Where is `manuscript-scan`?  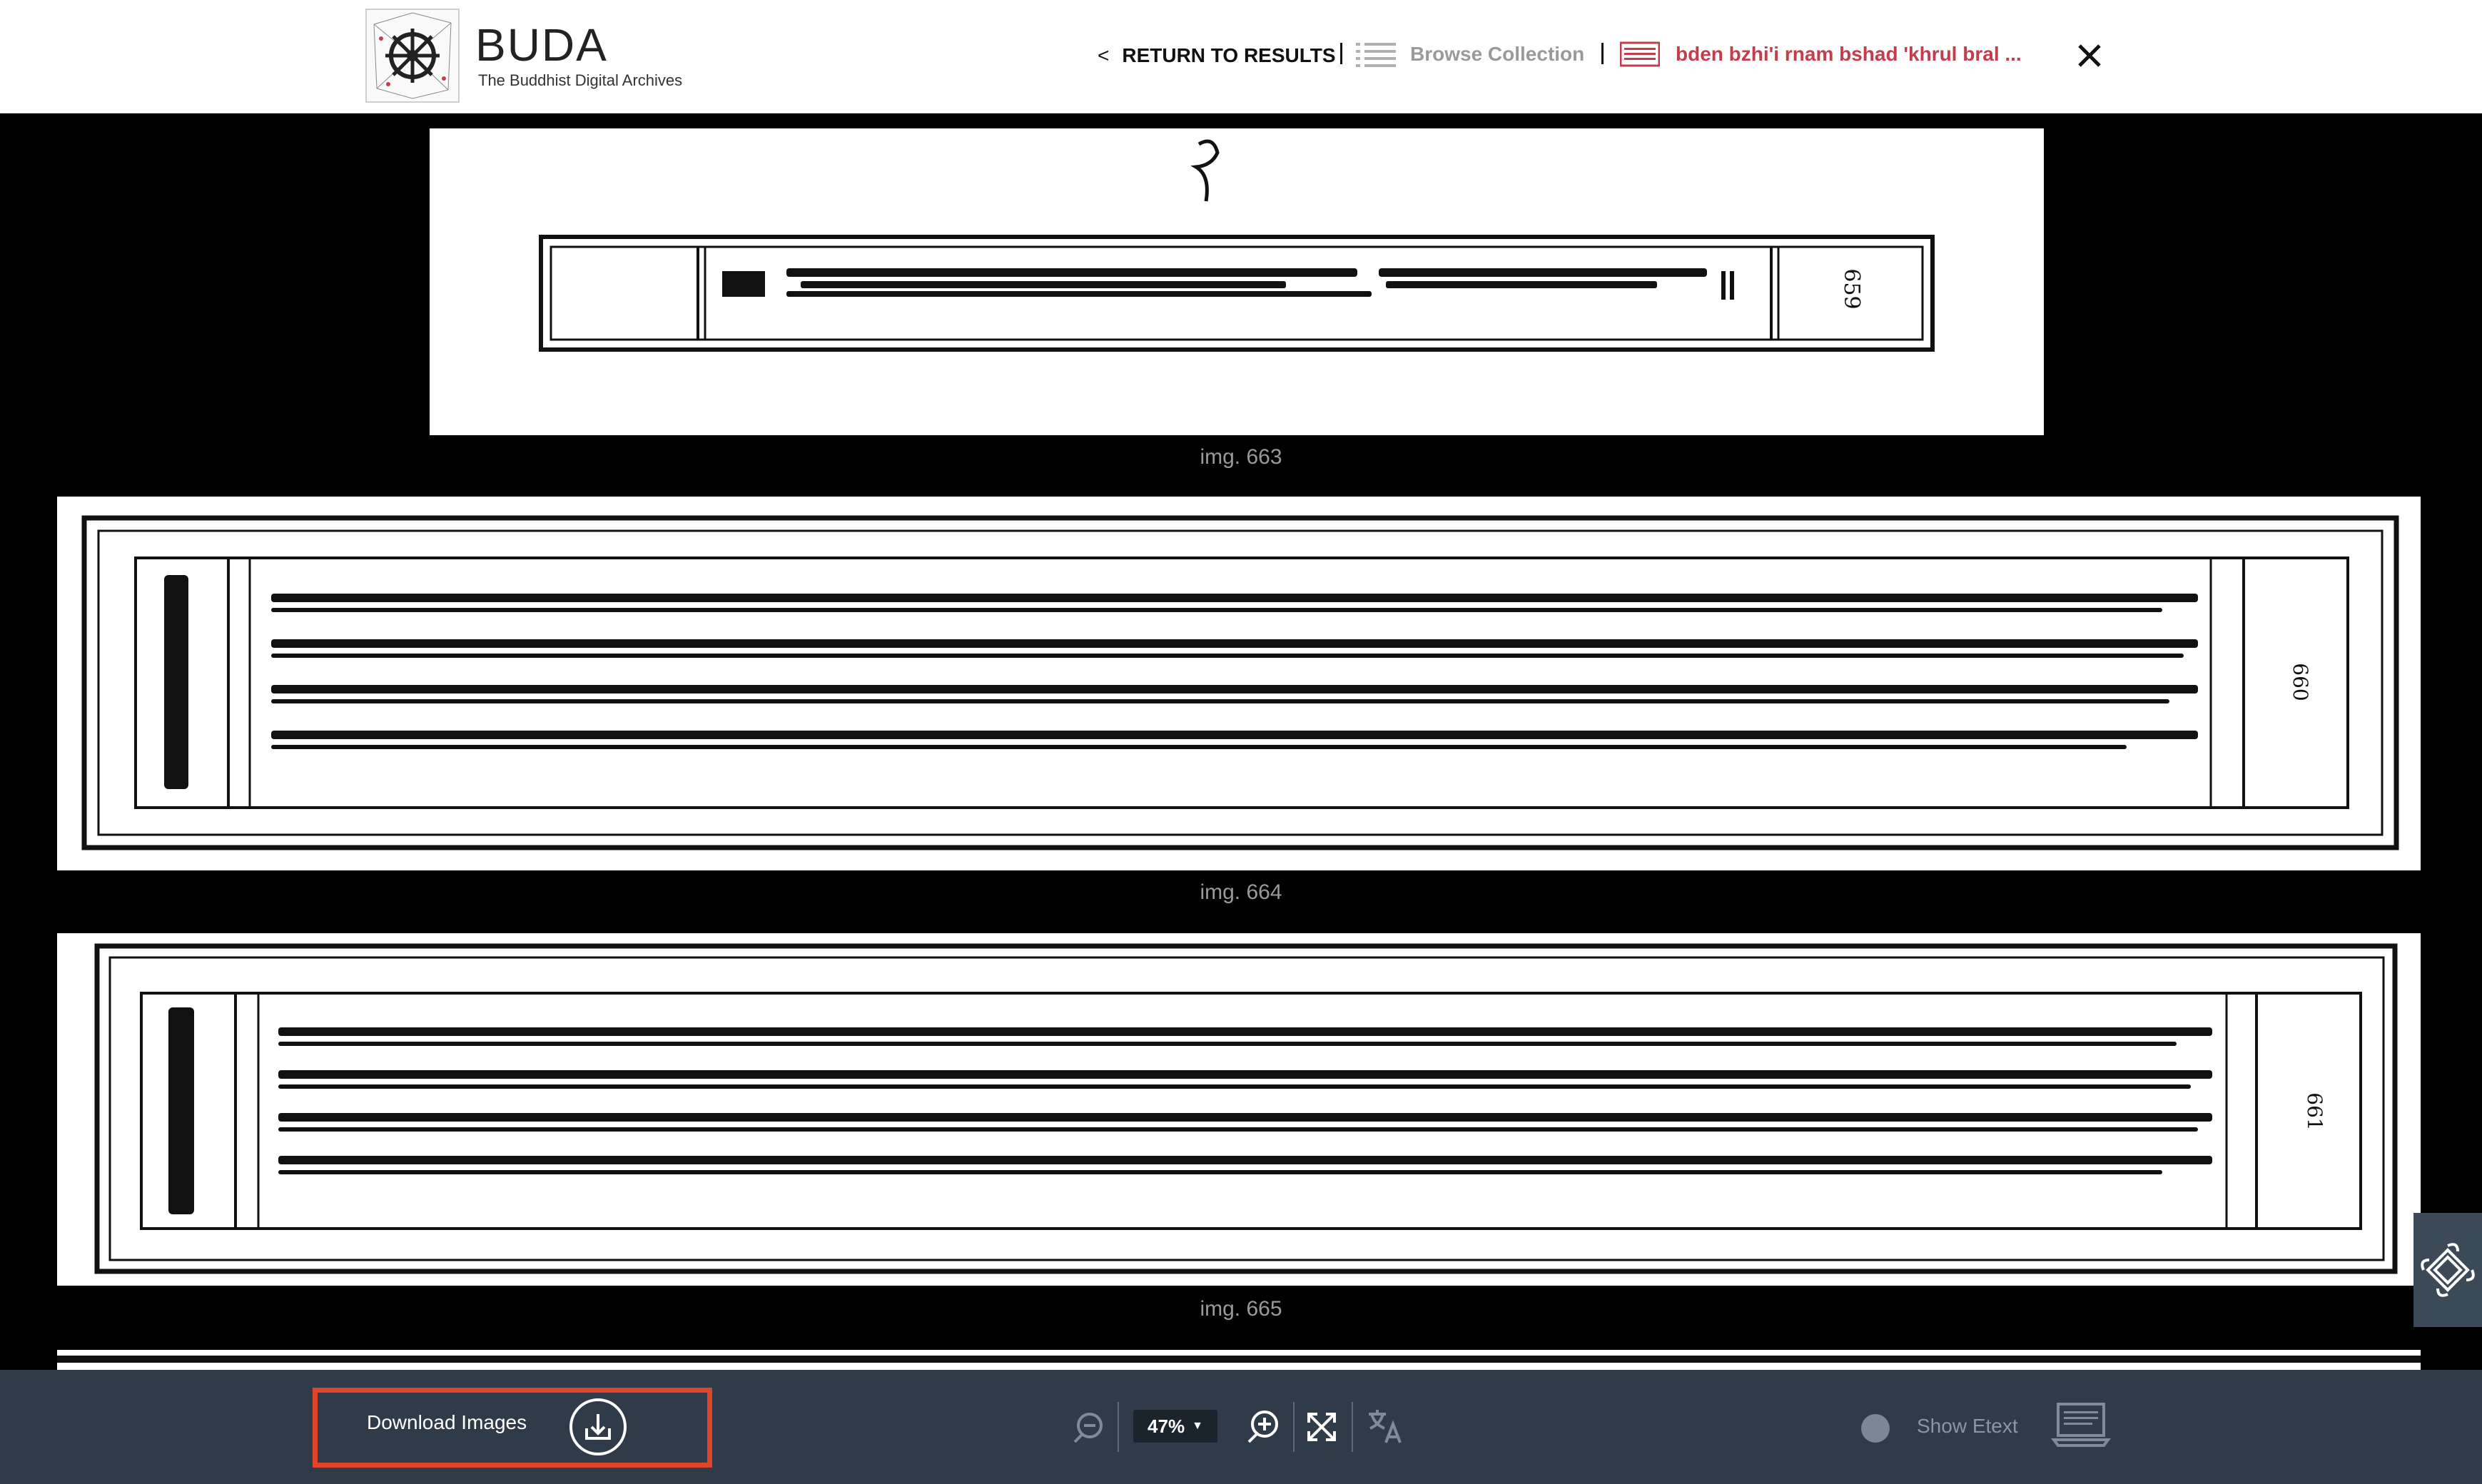 manuscript-scan is located at coordinates (1237, 245).